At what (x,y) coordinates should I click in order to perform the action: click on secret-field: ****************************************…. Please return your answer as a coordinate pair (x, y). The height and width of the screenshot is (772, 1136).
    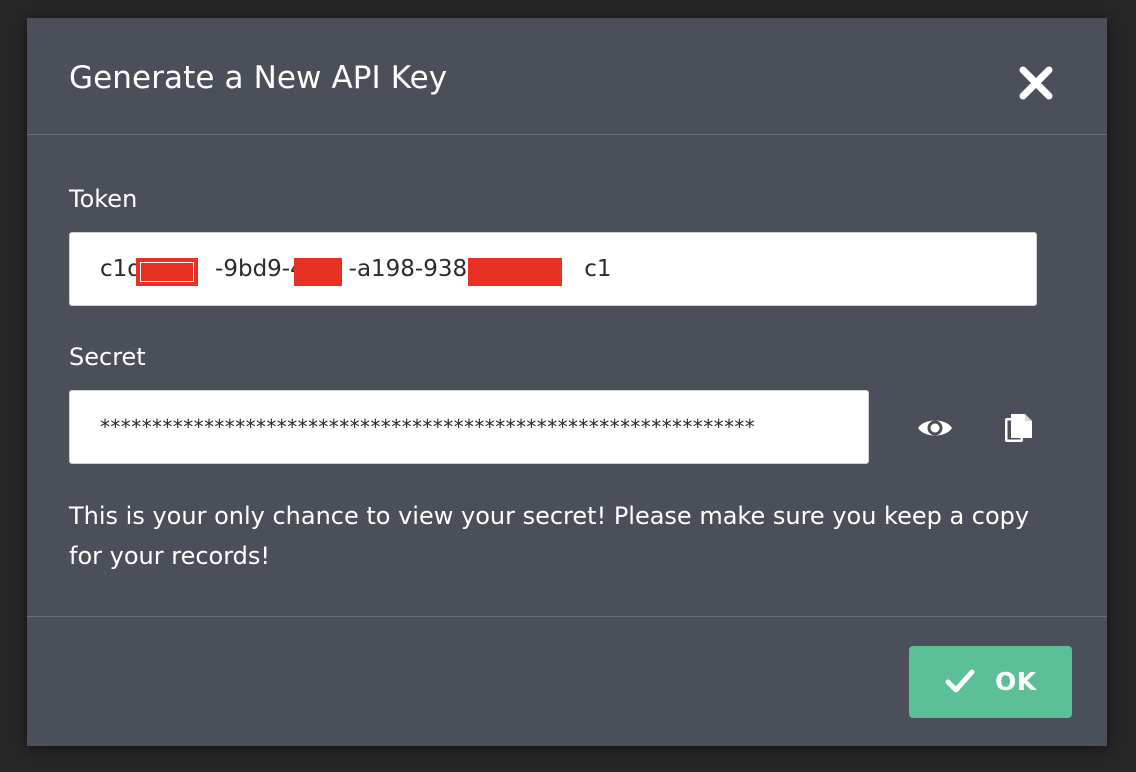
    Looking at the image, I should click on (469, 427).